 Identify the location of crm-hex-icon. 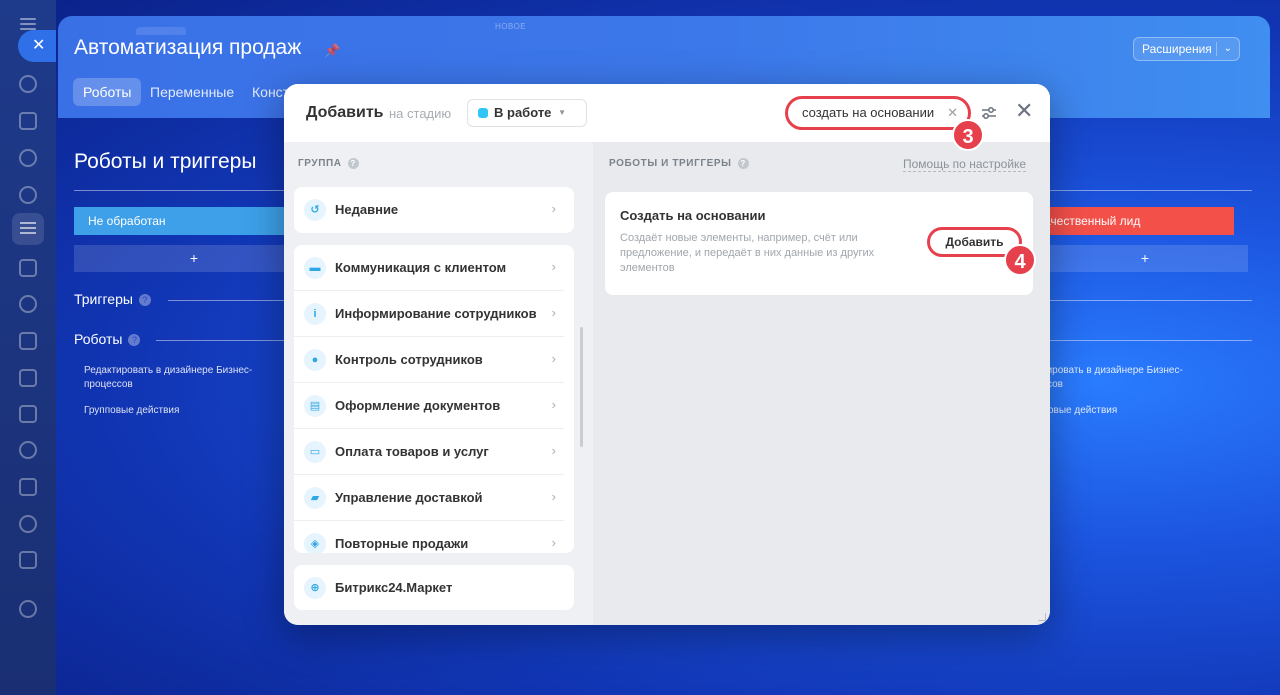
(28, 195).